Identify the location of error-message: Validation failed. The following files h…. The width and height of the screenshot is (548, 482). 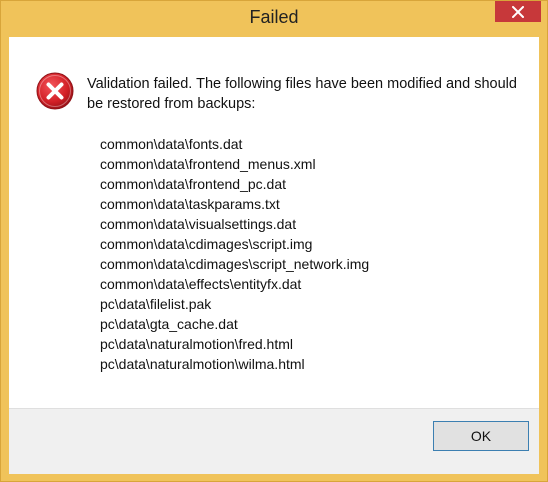
(302, 94).